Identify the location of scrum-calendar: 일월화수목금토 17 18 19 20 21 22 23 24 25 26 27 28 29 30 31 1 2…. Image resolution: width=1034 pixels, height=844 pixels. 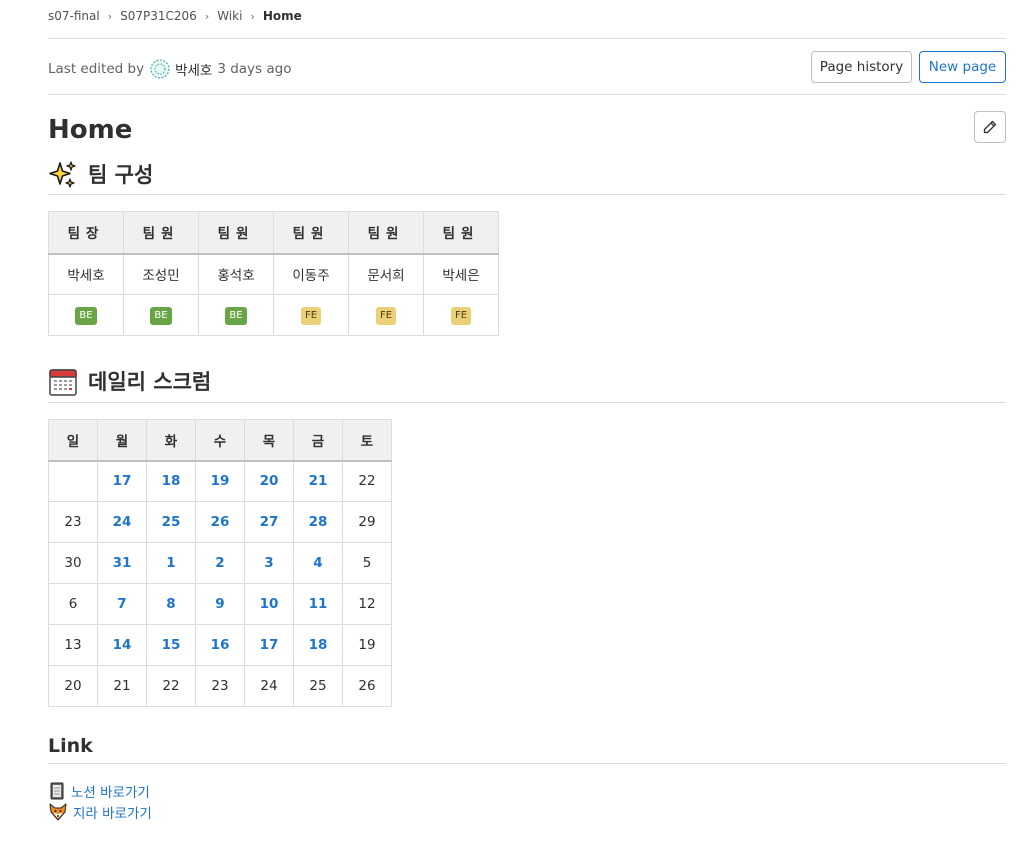
(220, 563).